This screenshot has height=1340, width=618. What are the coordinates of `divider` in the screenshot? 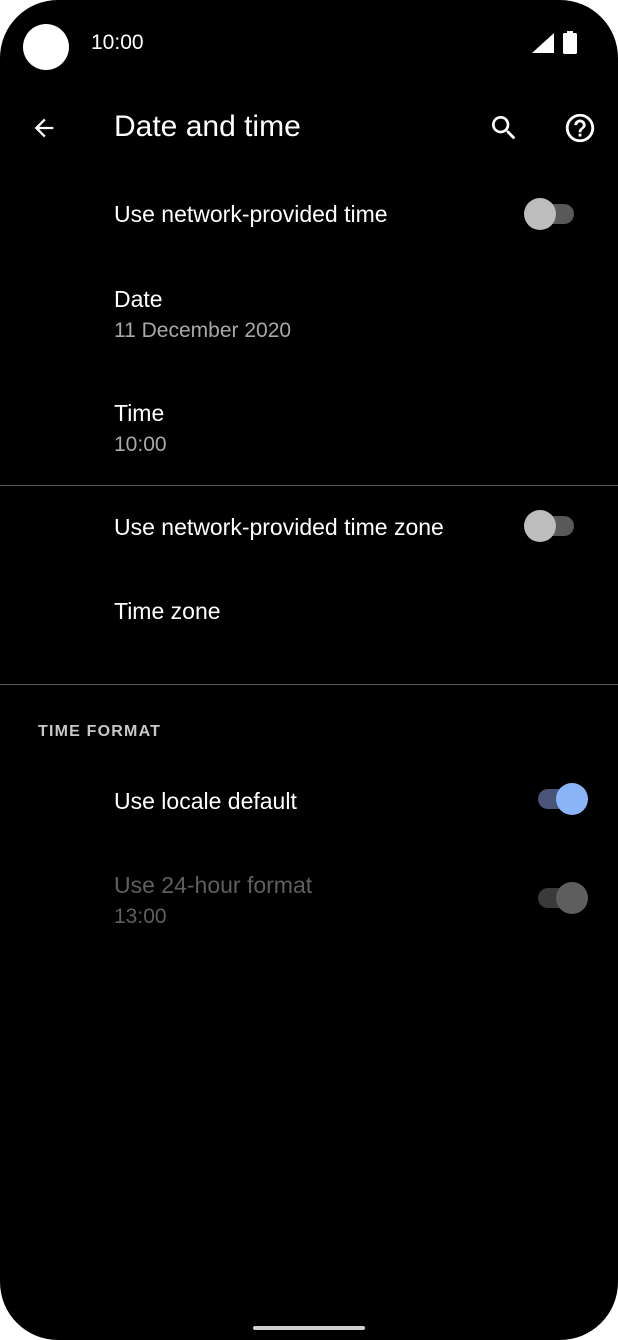 It's located at (309, 684).